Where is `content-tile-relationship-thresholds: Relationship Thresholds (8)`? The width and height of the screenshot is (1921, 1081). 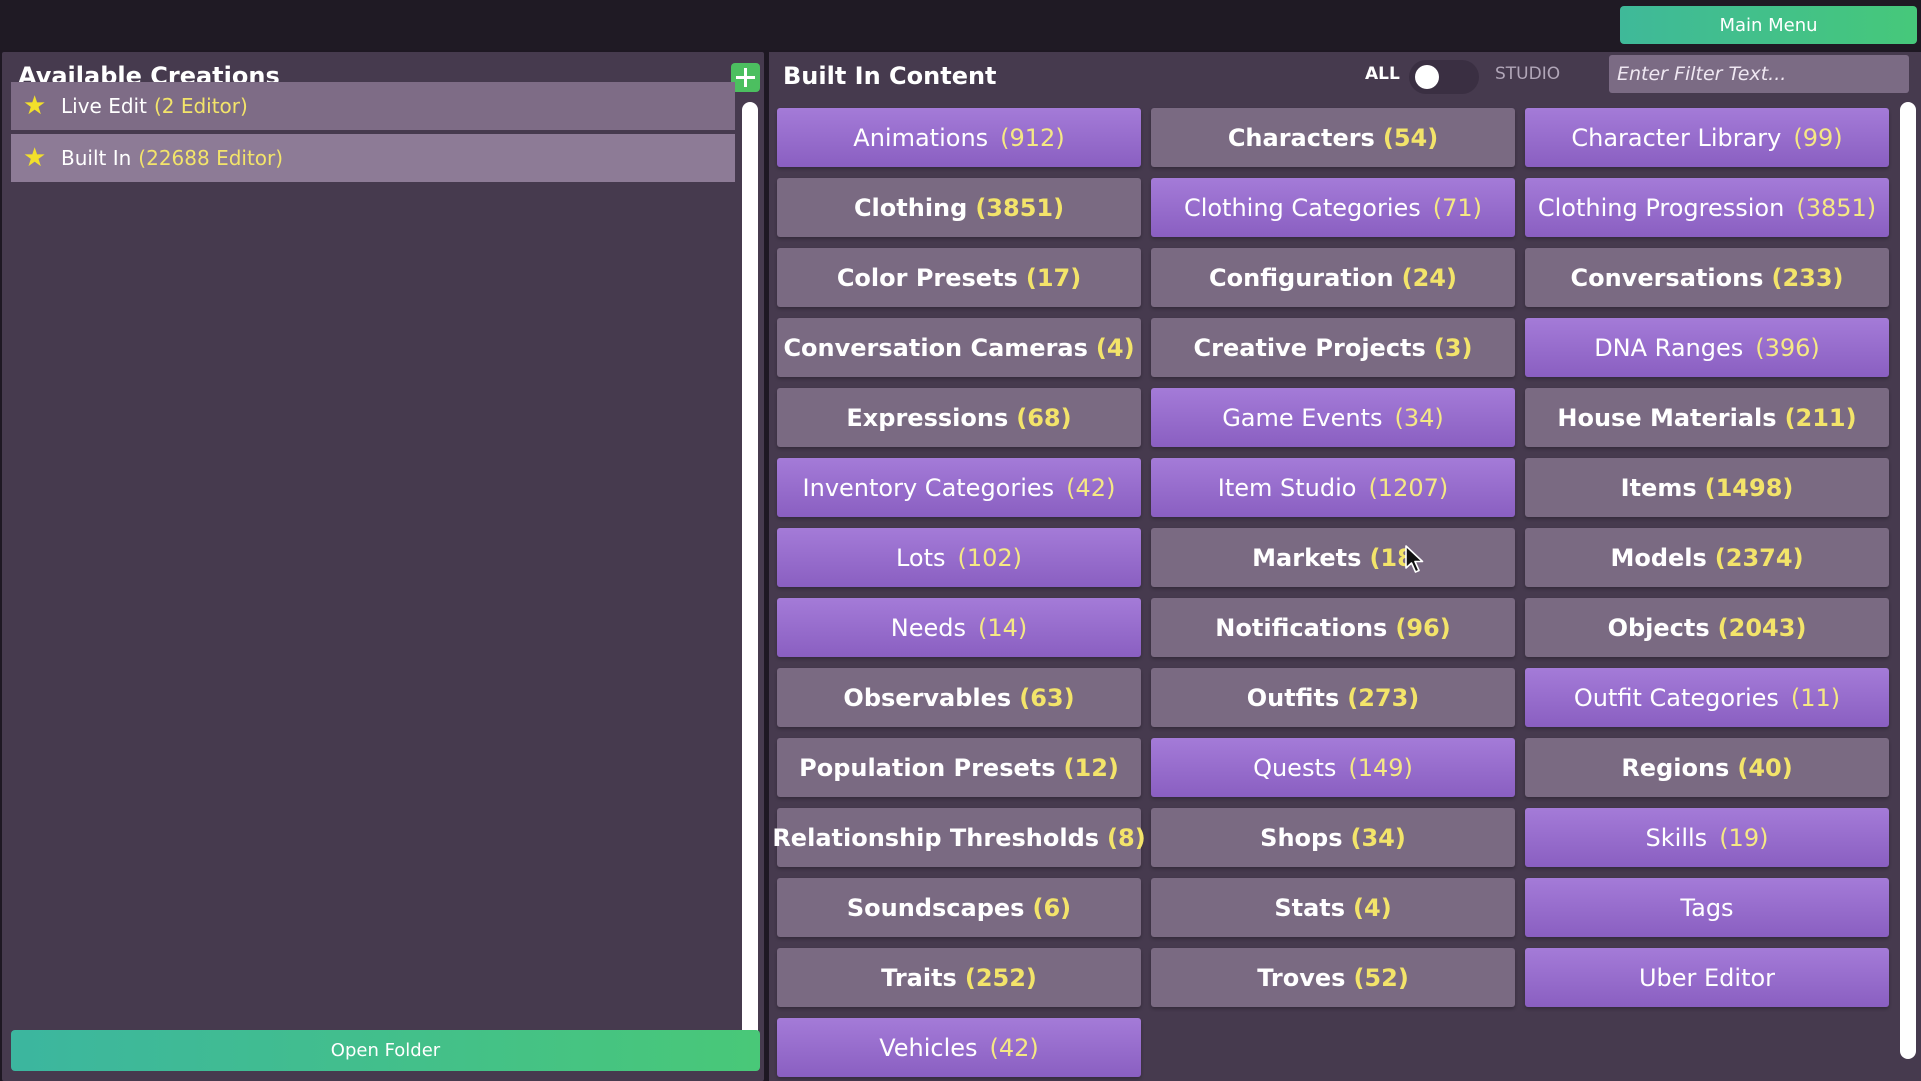
content-tile-relationship-thresholds: Relationship Thresholds (8) is located at coordinates (959, 837).